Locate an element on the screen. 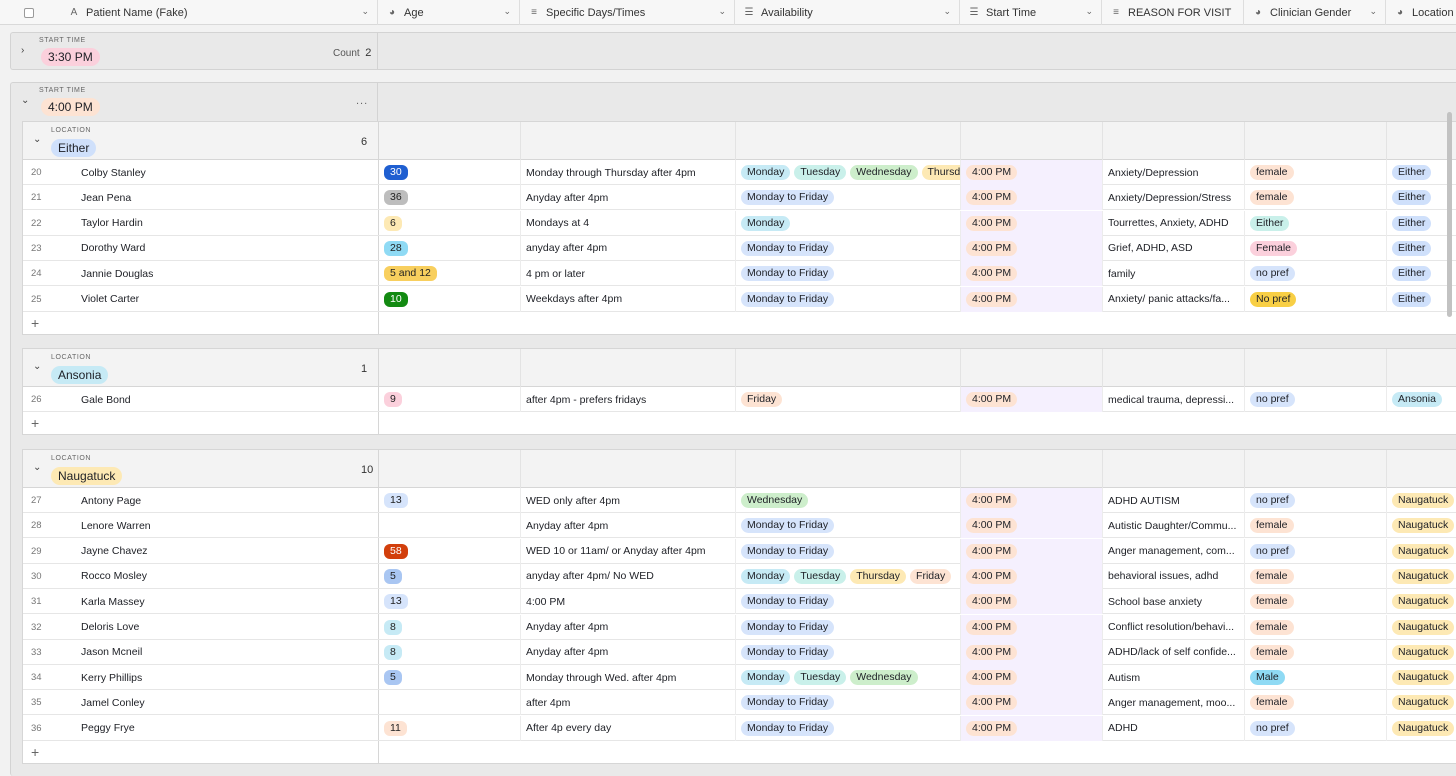  patient-name-cell: Jean Pena is located at coordinates (106, 197).